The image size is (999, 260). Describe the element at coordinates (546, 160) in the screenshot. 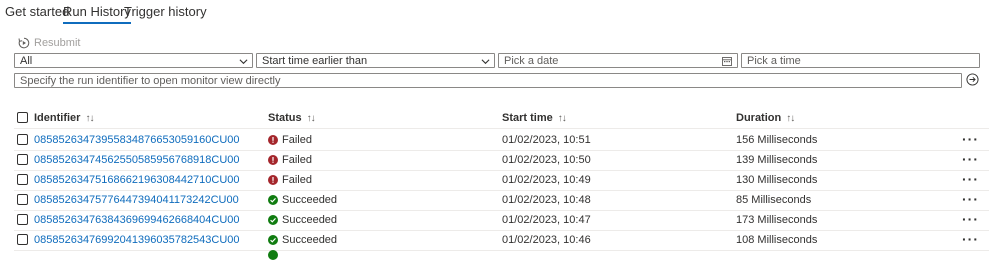

I see `start-time-cell: 01/02/2023, 10:50` at that location.